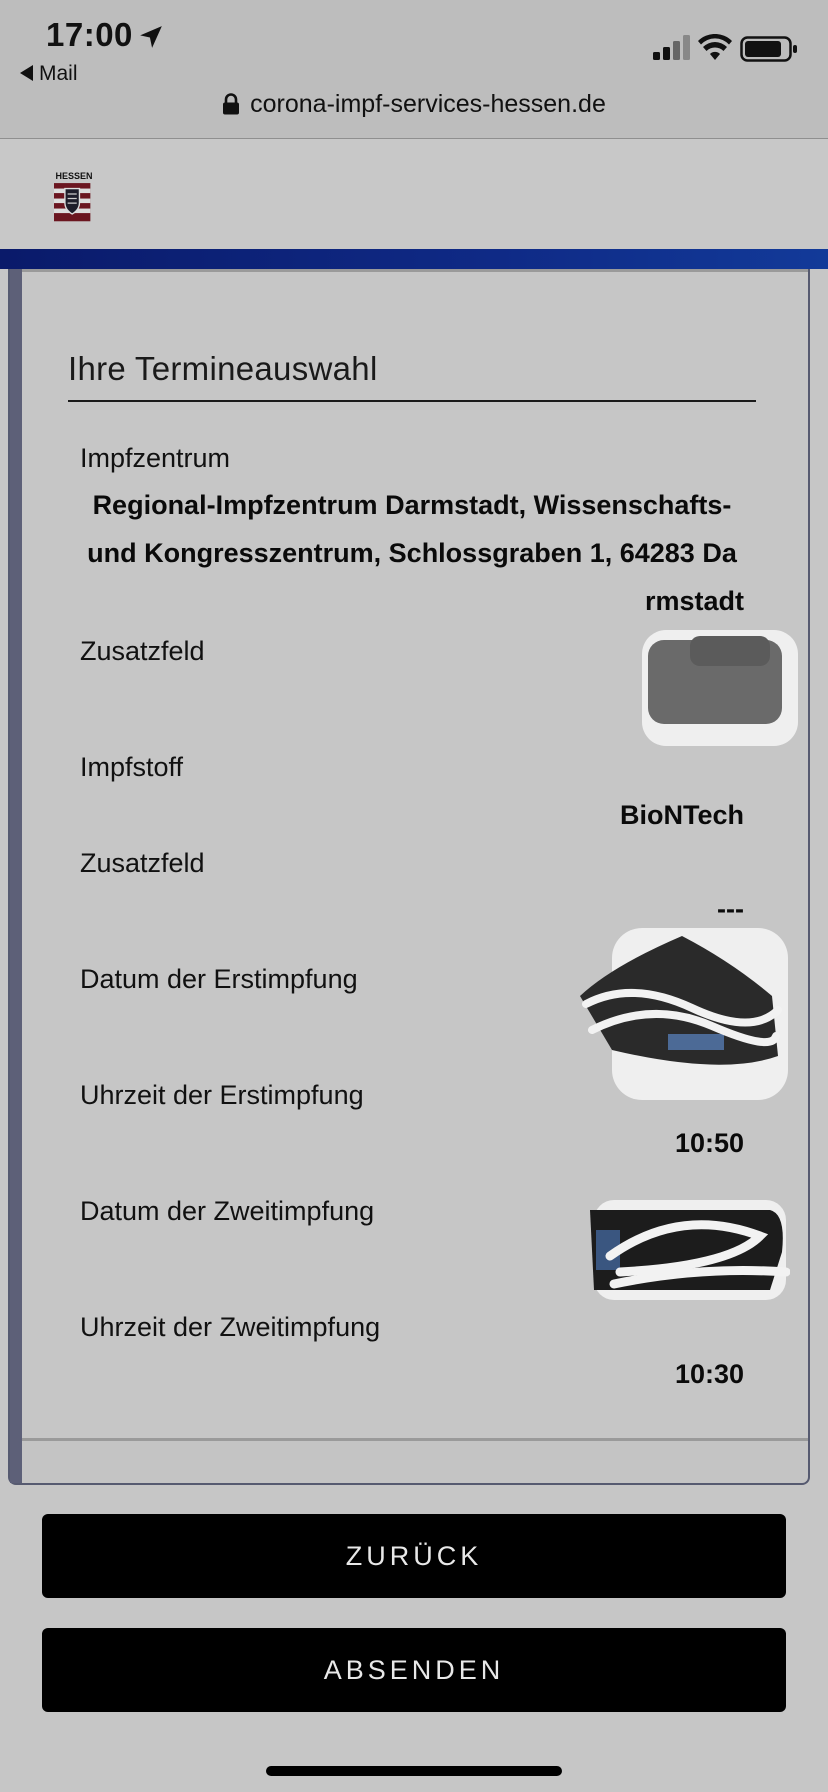  Describe the element at coordinates (671, 47) in the screenshot. I see `cellular-signal-icon` at that location.